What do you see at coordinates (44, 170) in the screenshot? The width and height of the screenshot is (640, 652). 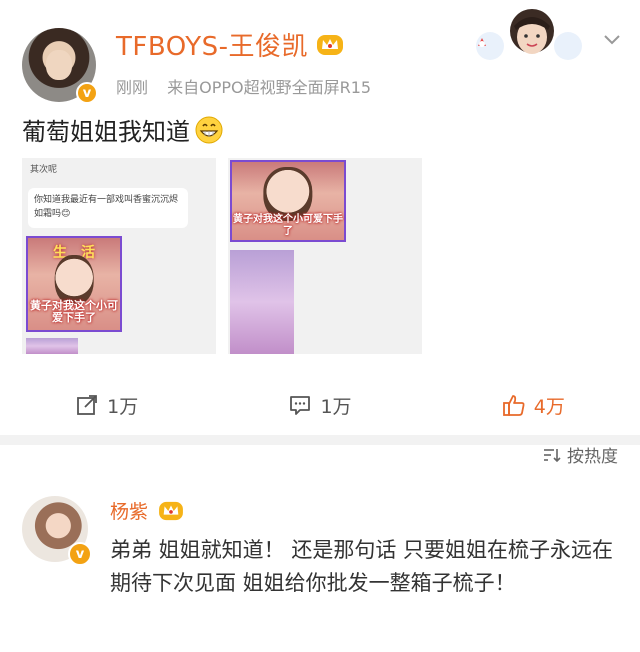 I see `image-1-label: 其次呢` at bounding box center [44, 170].